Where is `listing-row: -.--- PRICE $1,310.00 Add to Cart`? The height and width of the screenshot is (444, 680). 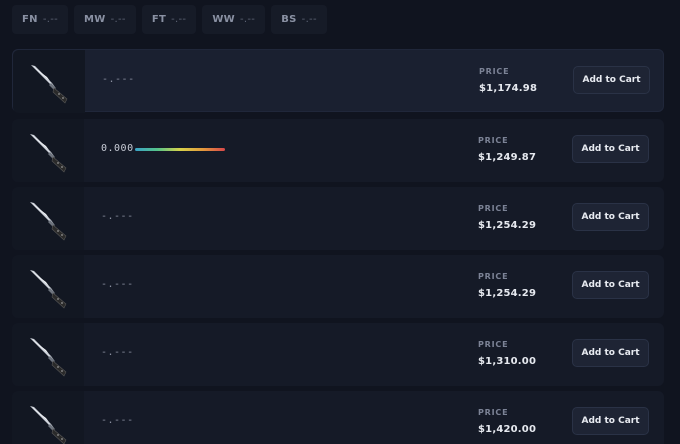
listing-row: -.--- PRICE $1,310.00 Add to Cart is located at coordinates (338, 354).